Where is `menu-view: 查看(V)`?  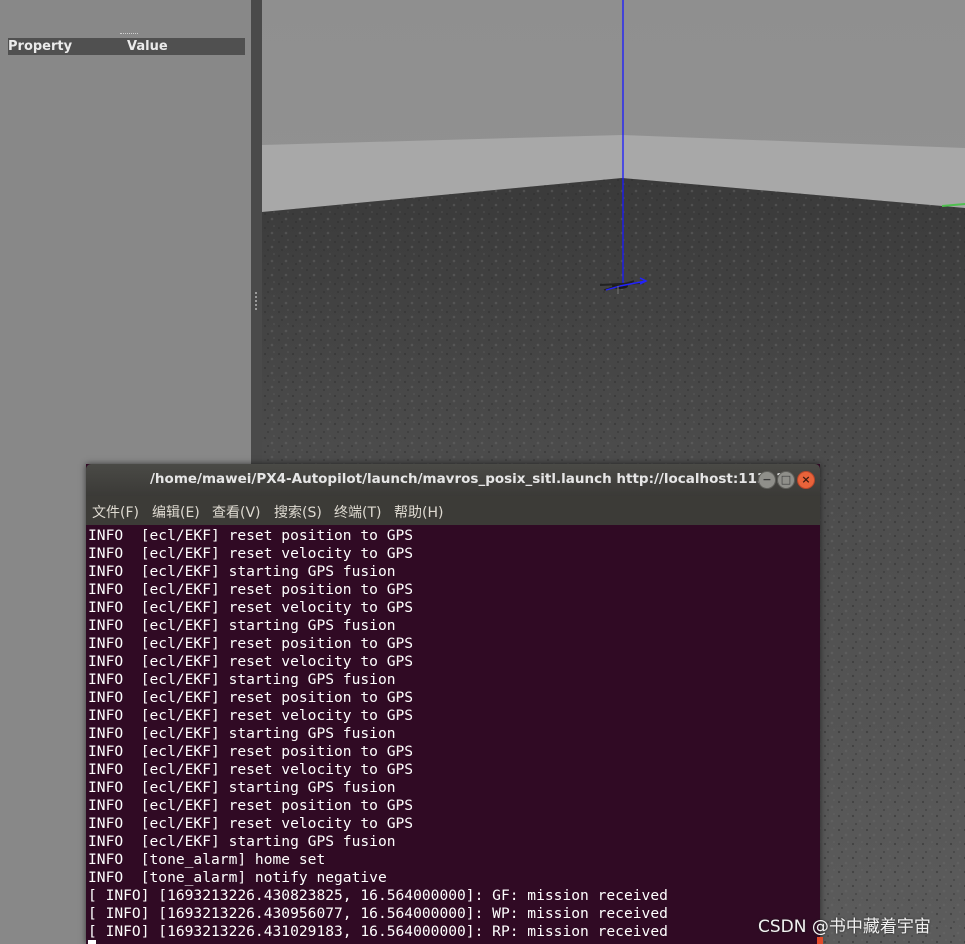
menu-view: 查看(V) is located at coordinates (236, 512).